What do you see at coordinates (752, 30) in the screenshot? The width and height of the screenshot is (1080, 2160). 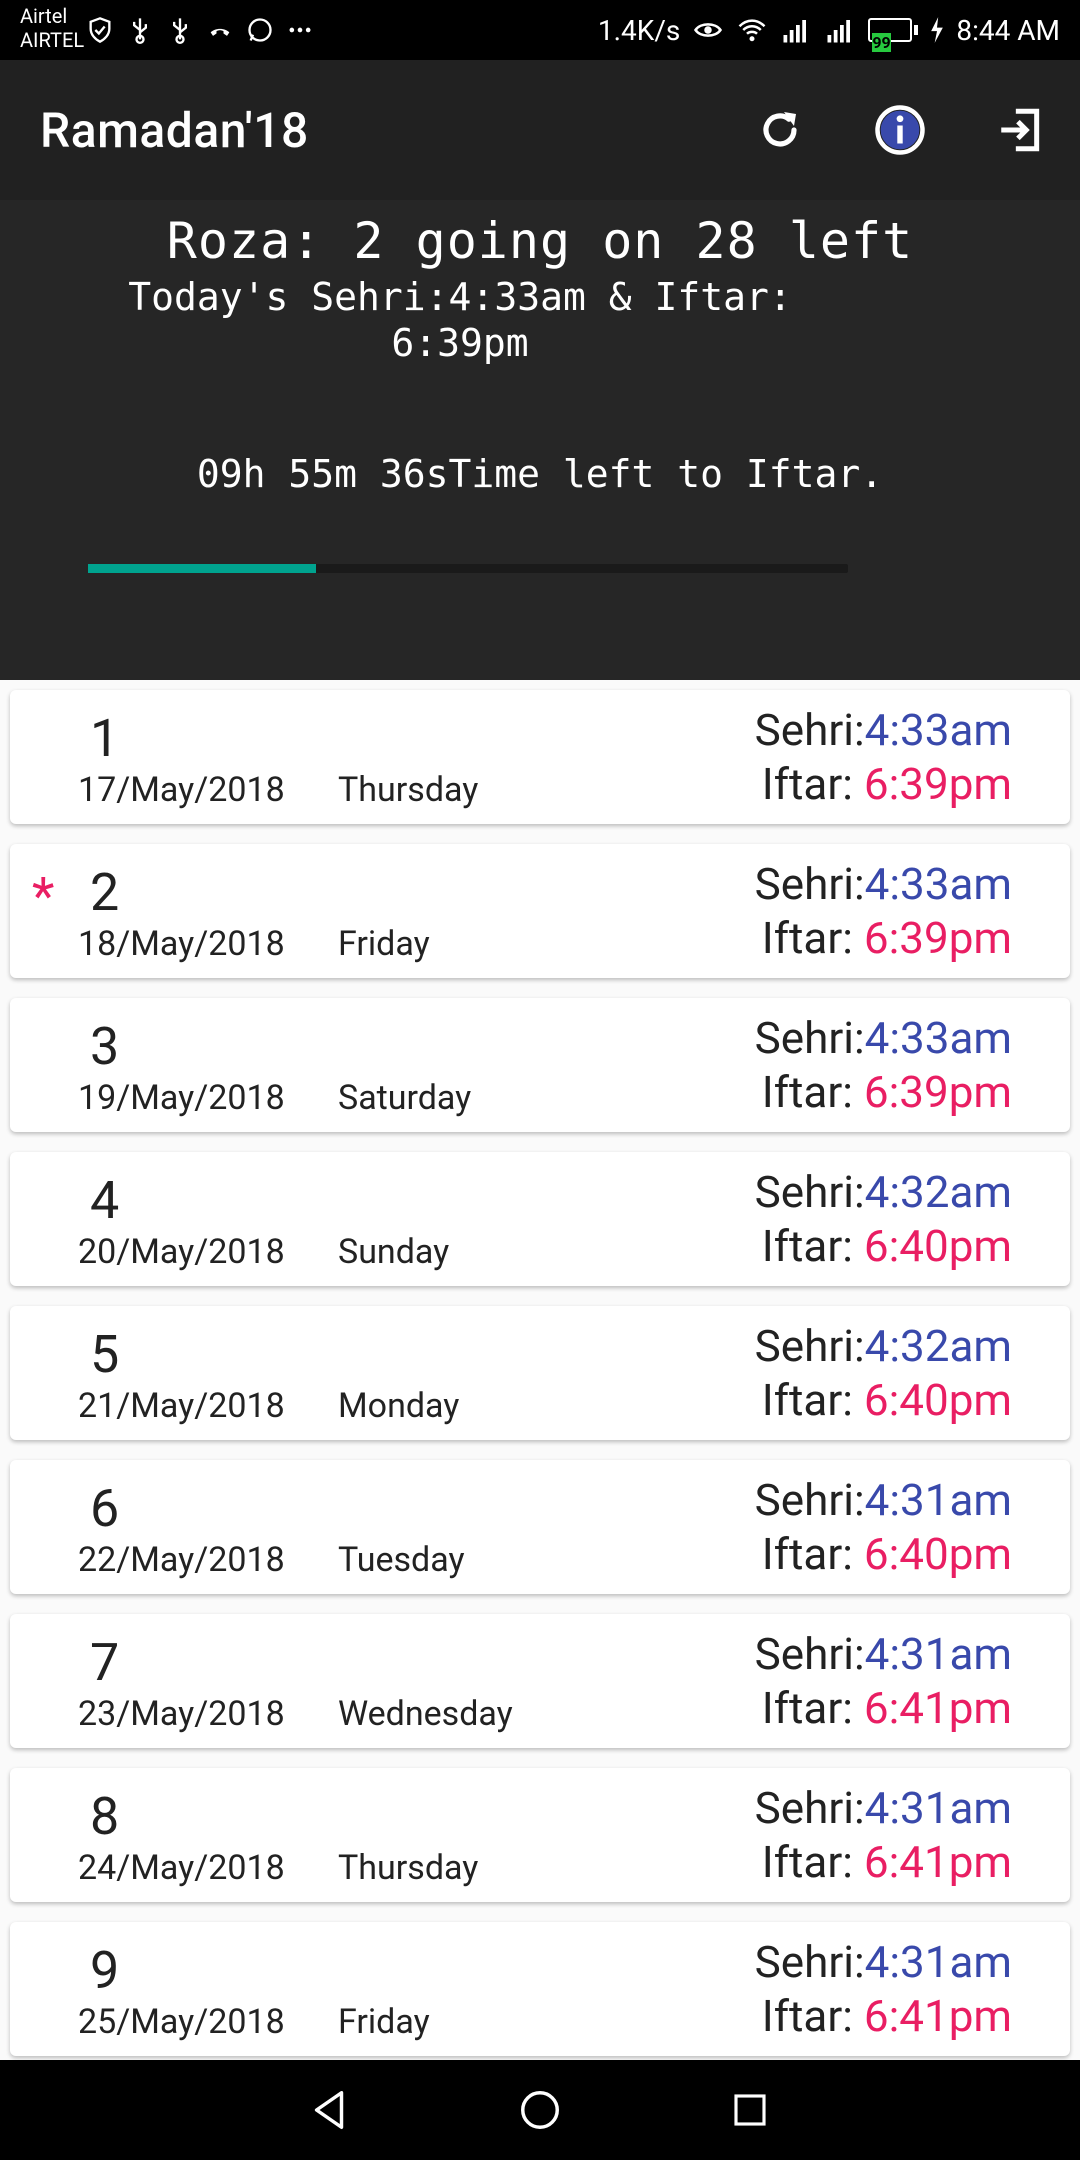 I see `wifi-icon` at bounding box center [752, 30].